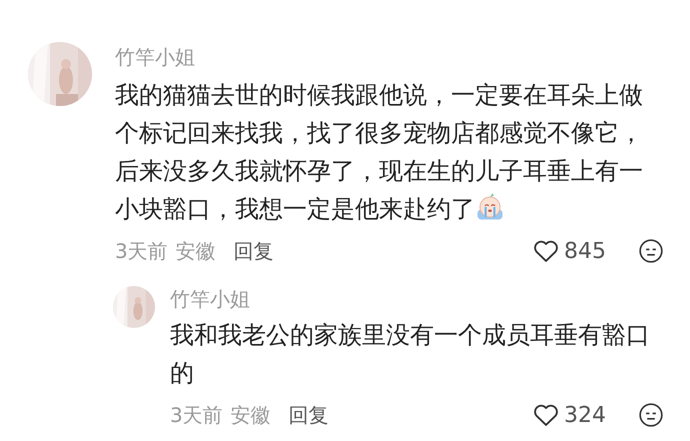 This screenshot has height=441, width=690. I want to click on like-count: 845, so click(585, 251).